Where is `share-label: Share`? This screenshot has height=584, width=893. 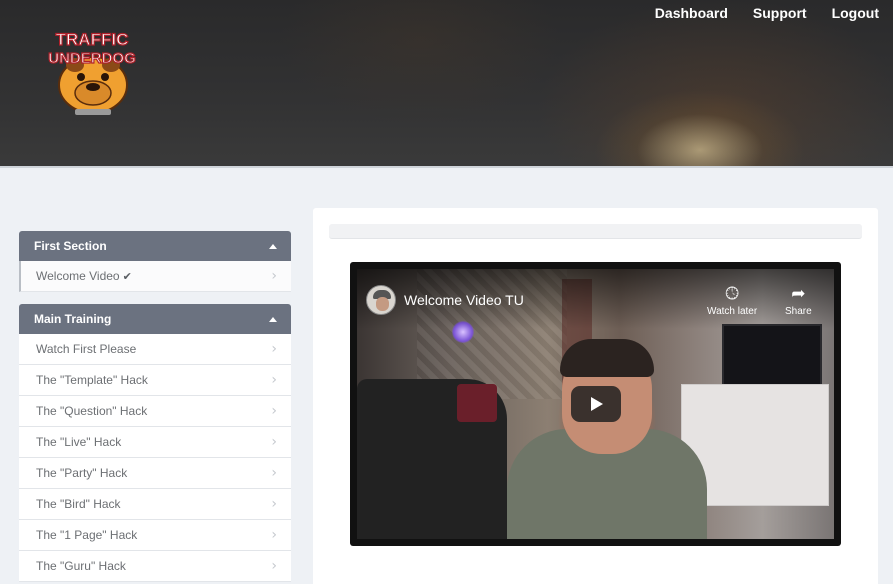 share-label: Share is located at coordinates (798, 311).